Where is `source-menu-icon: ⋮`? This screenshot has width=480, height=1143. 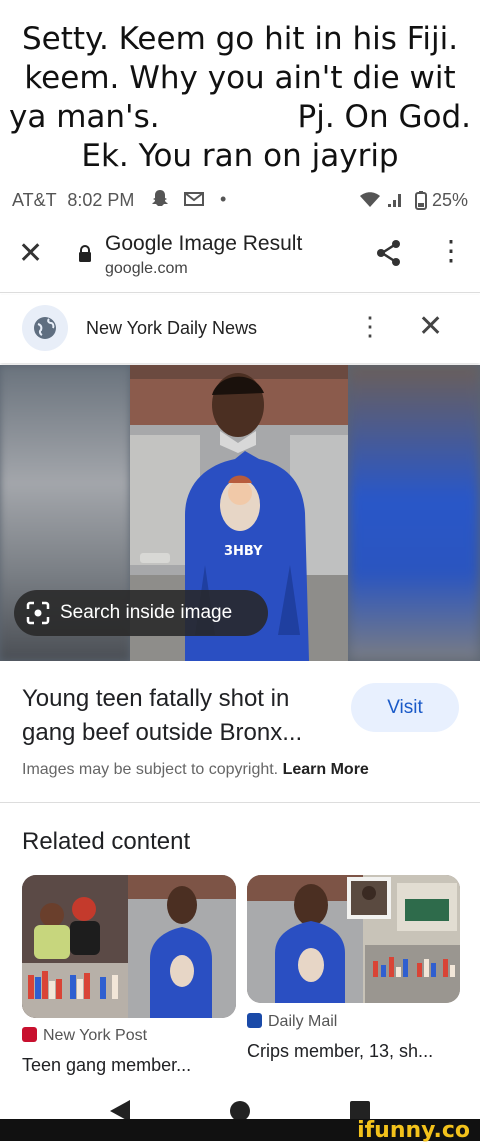 source-menu-icon: ⋮ is located at coordinates (370, 326).